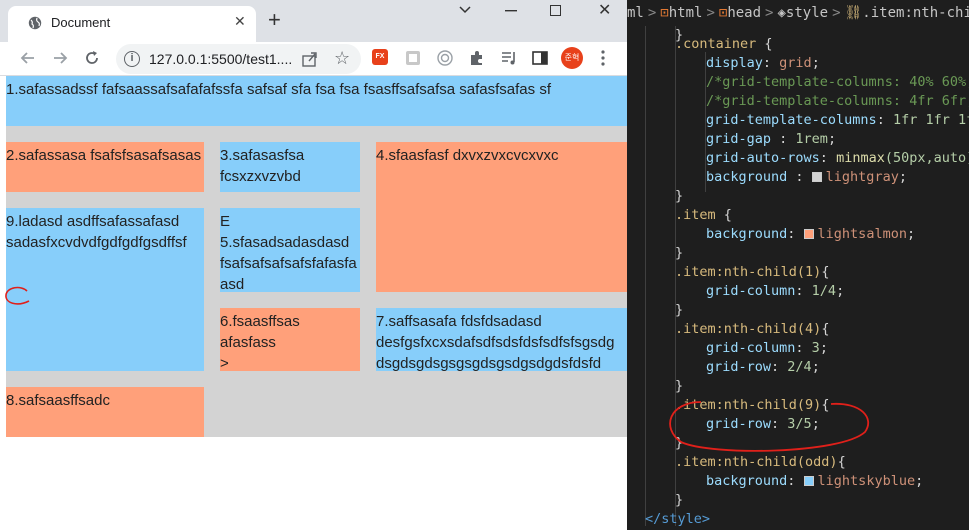  Describe the element at coordinates (225, 221) in the screenshot. I see `item-text: E` at that location.